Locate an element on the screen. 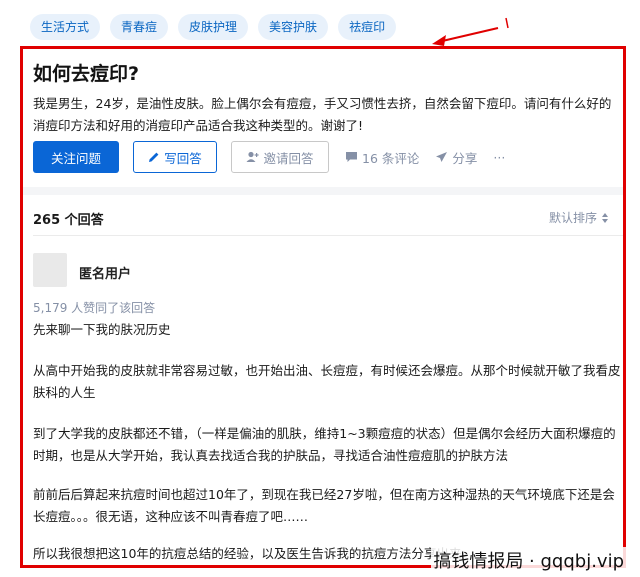 The image size is (640, 577). comments-link: 16 条评论 is located at coordinates (382, 157).